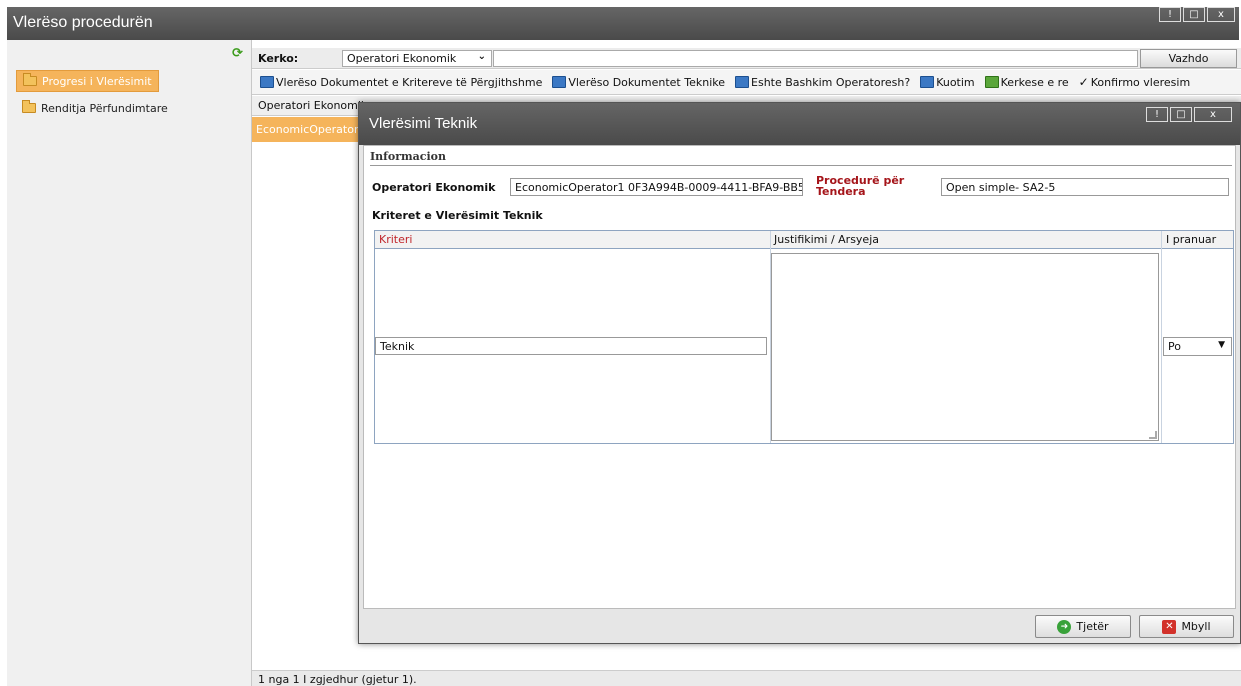 This screenshot has width=1241, height=686. Describe the element at coordinates (1221, 345) in the screenshot. I see `dropdown-arrow-icon: ▼` at that location.